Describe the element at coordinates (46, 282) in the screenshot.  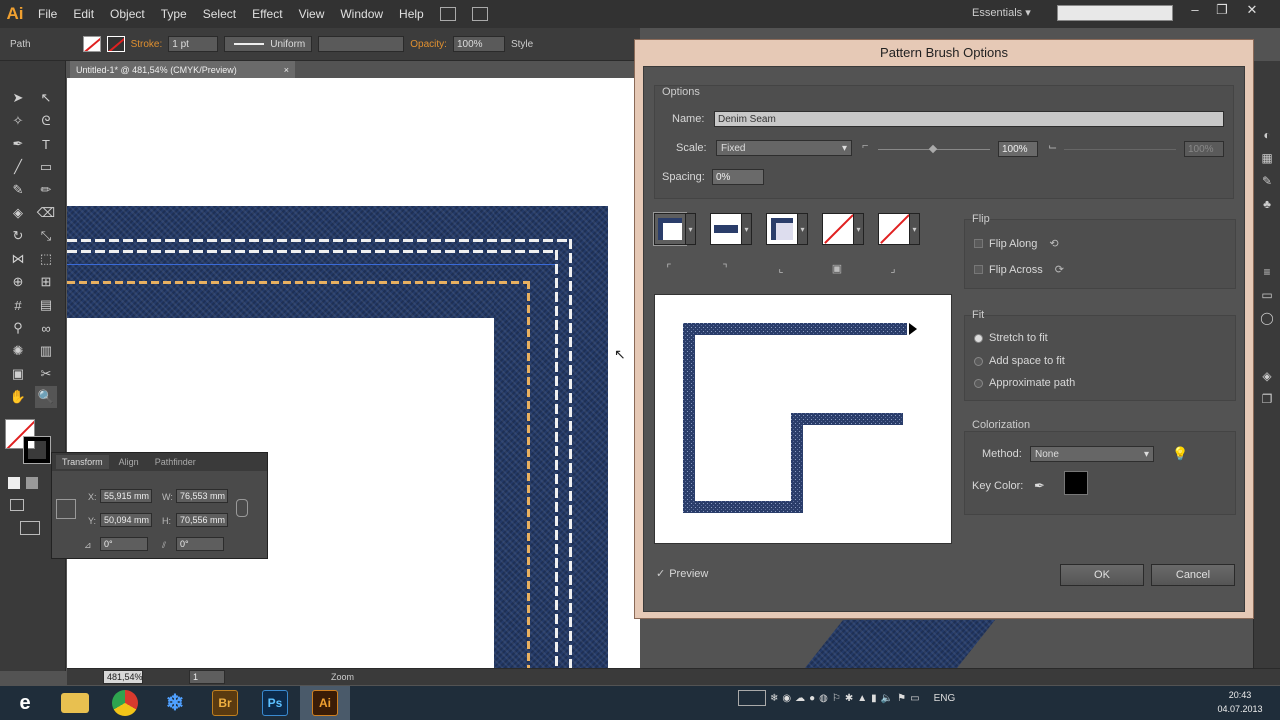
I see `perspective-grid-tool-icon: ⊞` at that location.